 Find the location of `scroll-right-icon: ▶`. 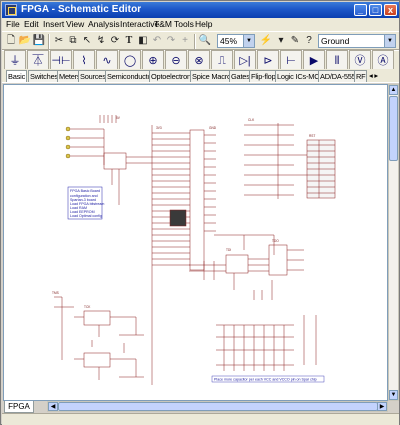

scroll-right-icon: ▶ is located at coordinates (382, 406).